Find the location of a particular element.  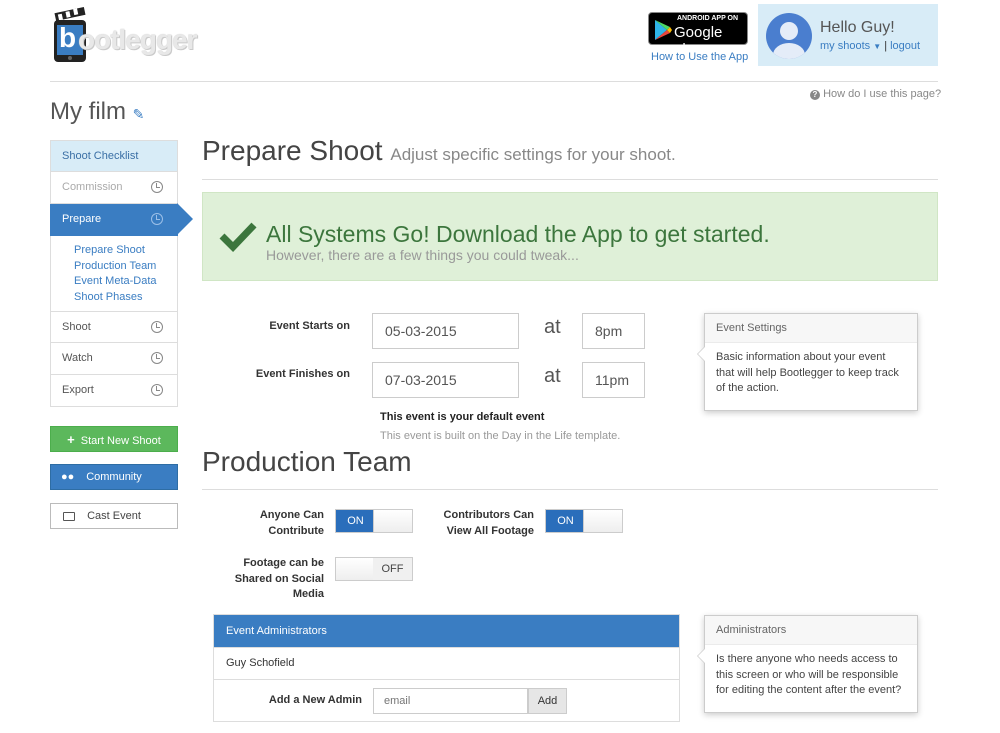

event-finish-time-input: 11pm is located at coordinates (613, 380).